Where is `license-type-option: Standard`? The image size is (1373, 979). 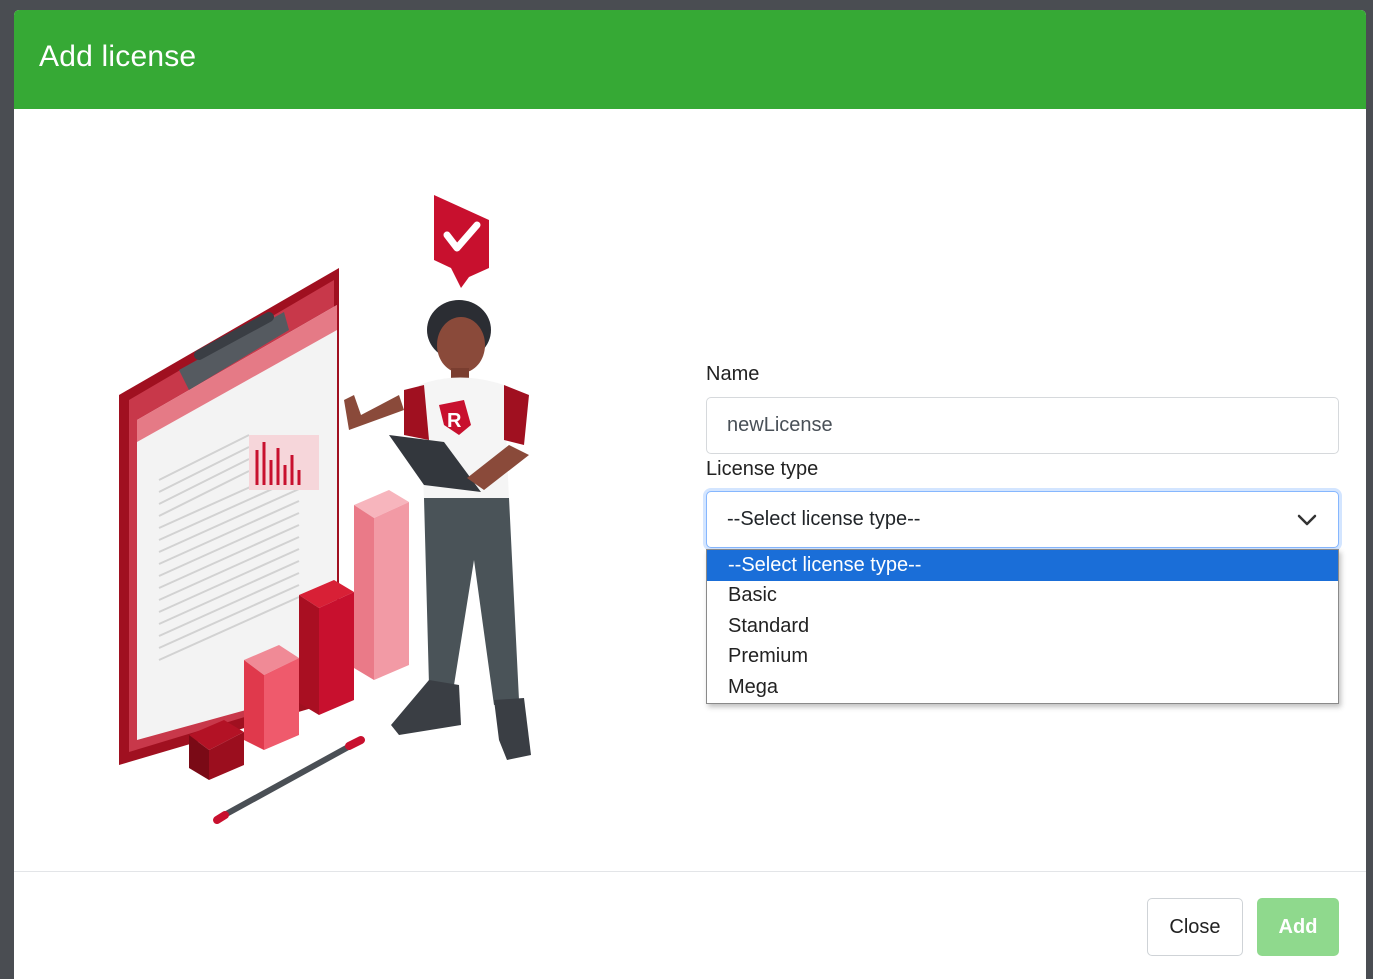 license-type-option: Standard is located at coordinates (1022, 626).